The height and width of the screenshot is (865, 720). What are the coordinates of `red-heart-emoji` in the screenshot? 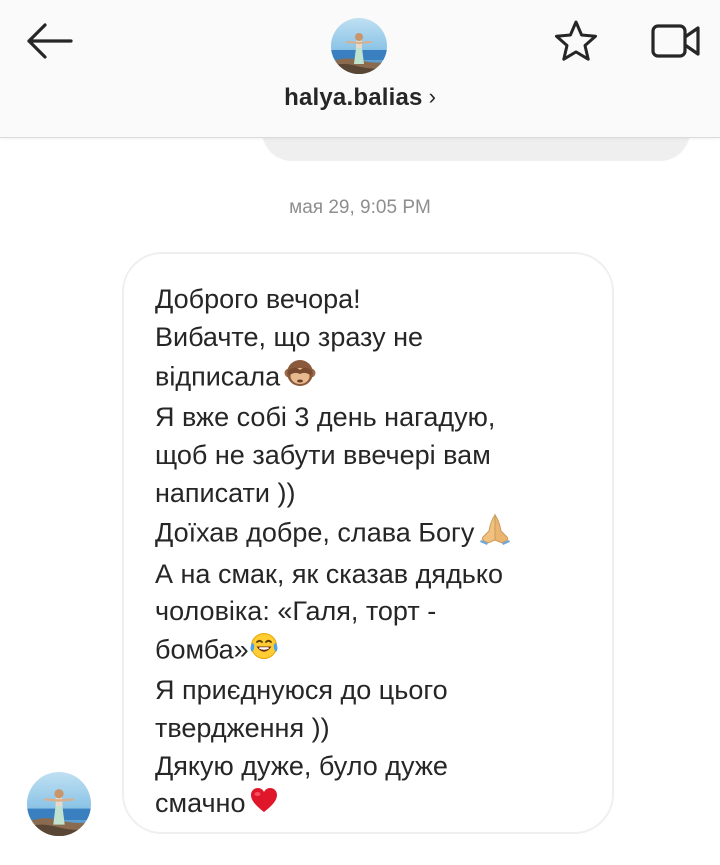 It's located at (264, 805).